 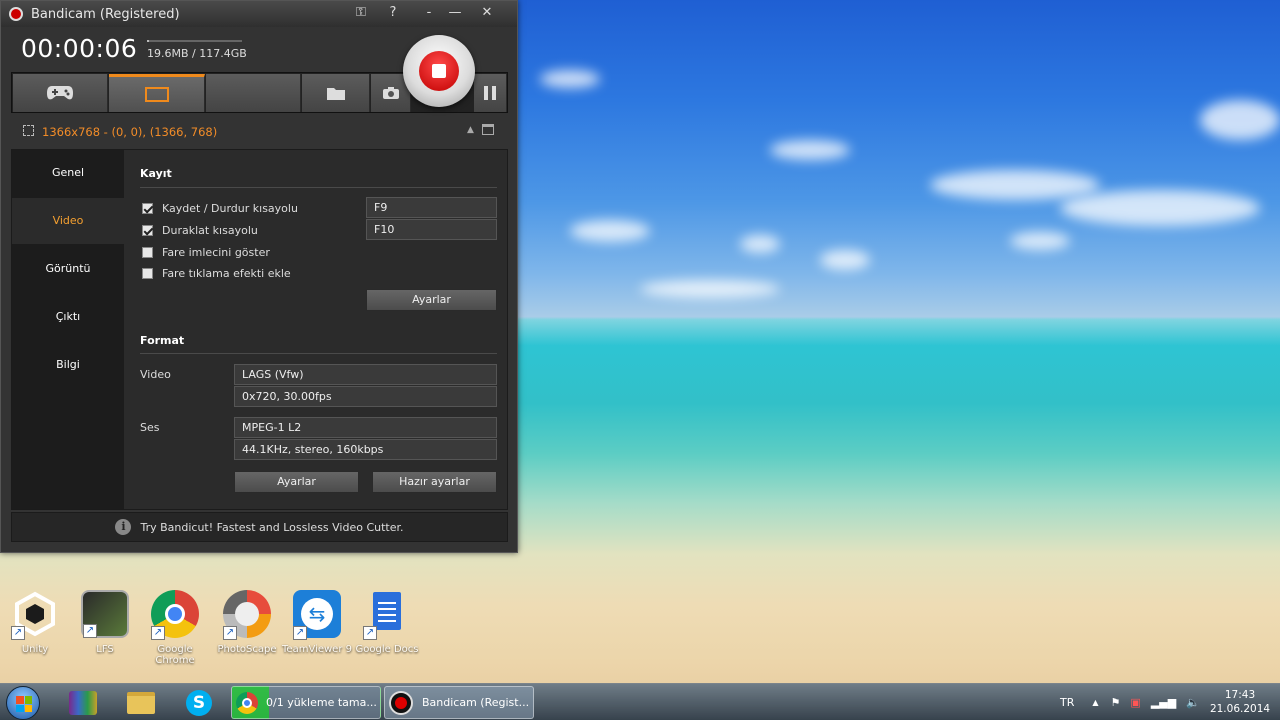 What do you see at coordinates (317, 615) in the screenshot?
I see `teamviewer-icon: ⇆ ↗` at bounding box center [317, 615].